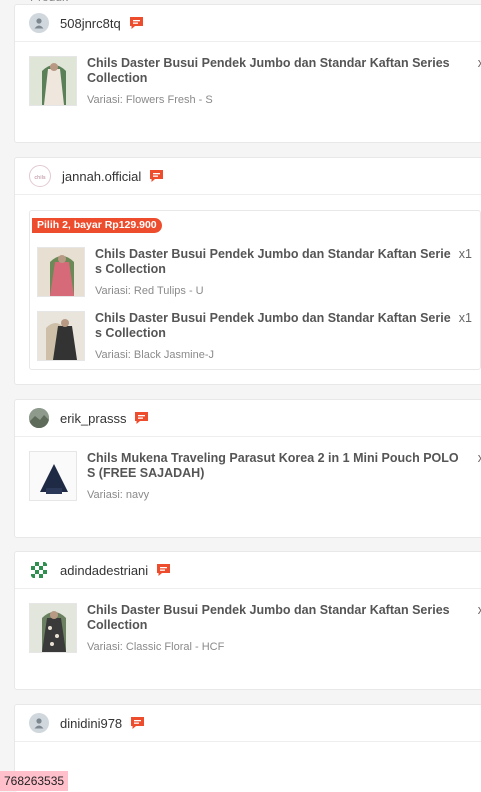 This screenshot has height=792, width=481. I want to click on order-id-tag: 768263535, so click(34, 781).